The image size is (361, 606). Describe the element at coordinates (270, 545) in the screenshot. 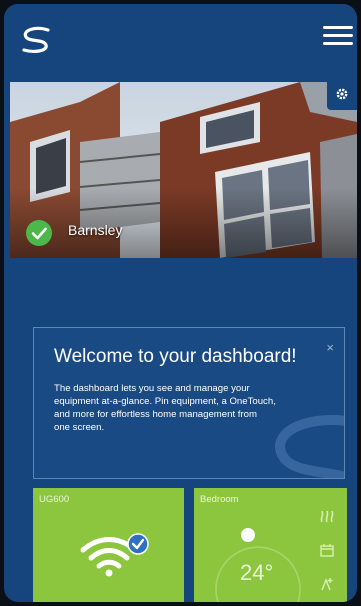

I see `thermostat-tile: Bedroom 24°` at that location.